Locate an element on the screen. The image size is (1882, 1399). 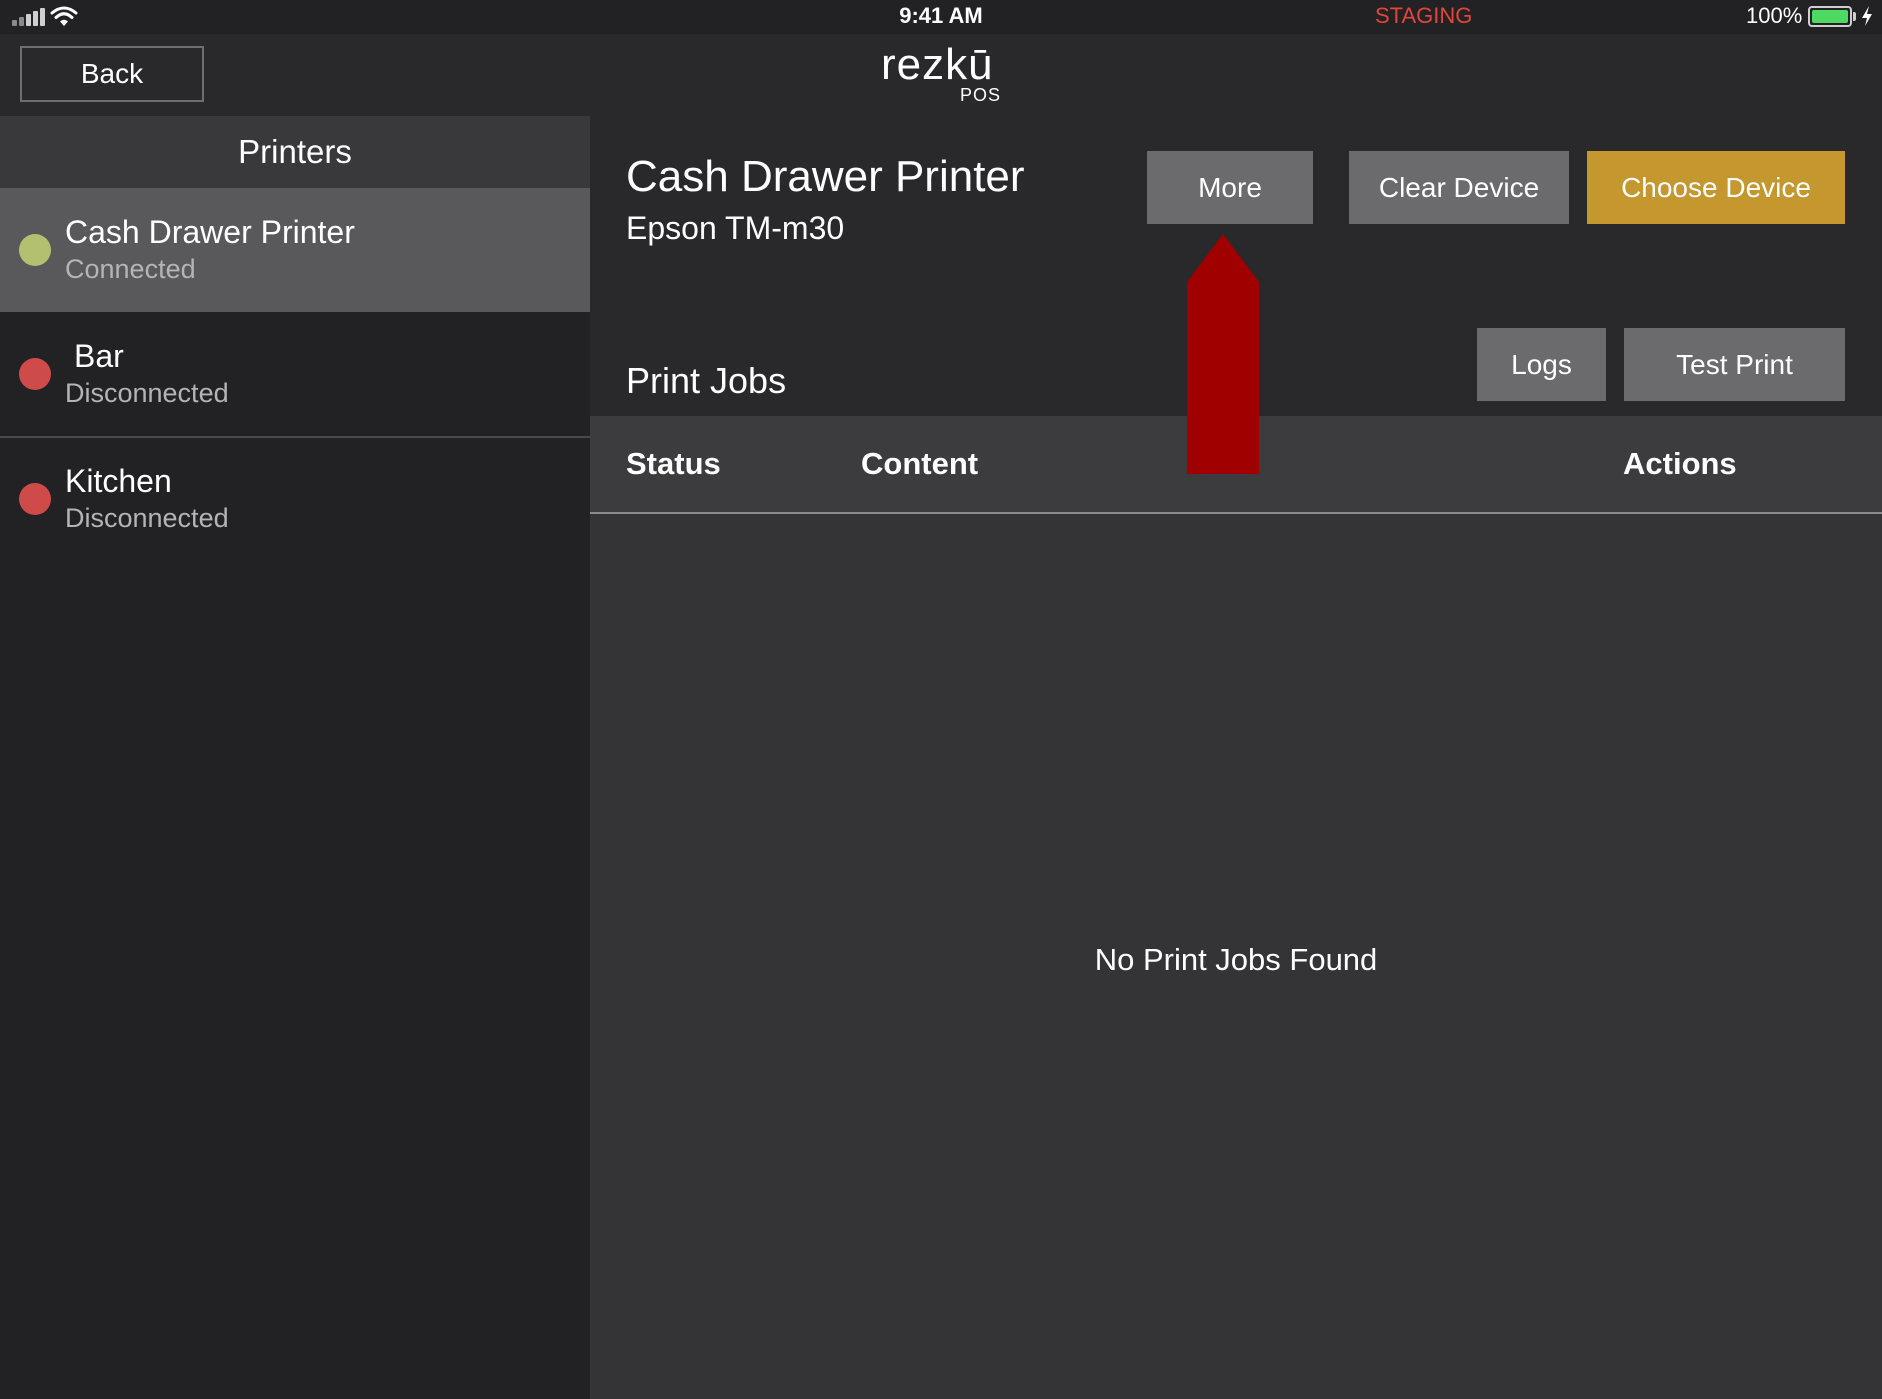
logo-subtitle: POS is located at coordinates (981, 95).